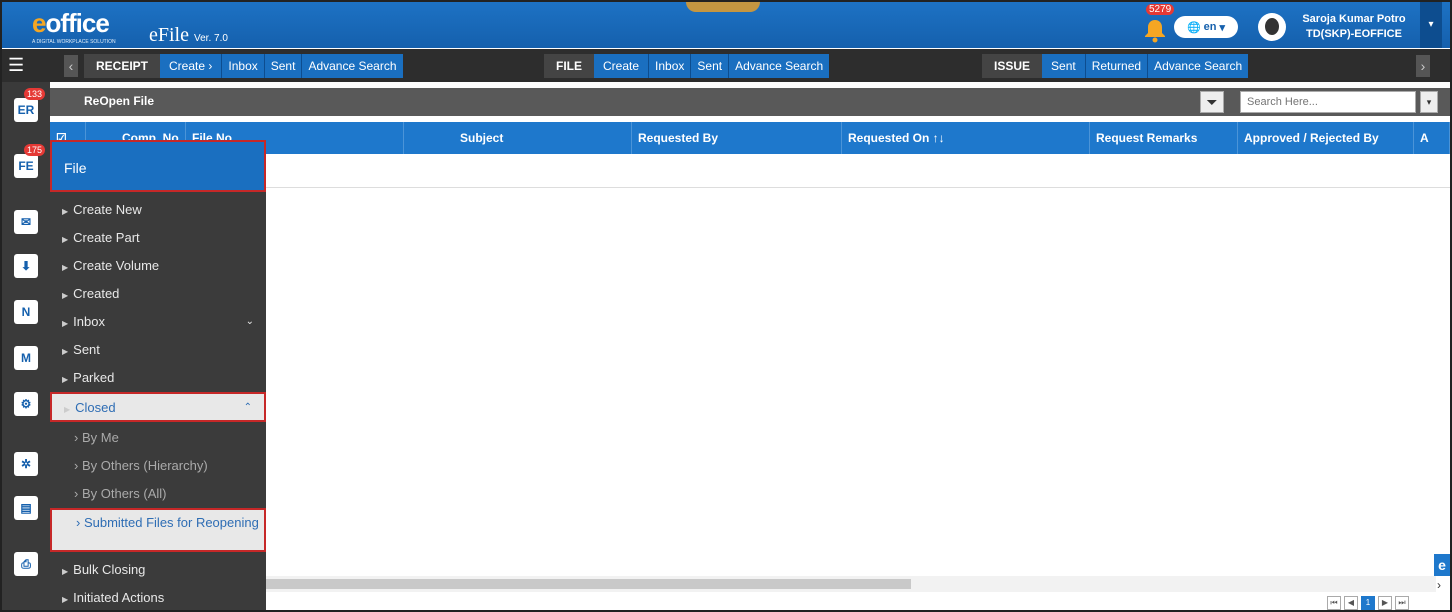 The width and height of the screenshot is (1452, 612). I want to click on menu-item-closed: ▶ Closed ⌃, so click(158, 407).